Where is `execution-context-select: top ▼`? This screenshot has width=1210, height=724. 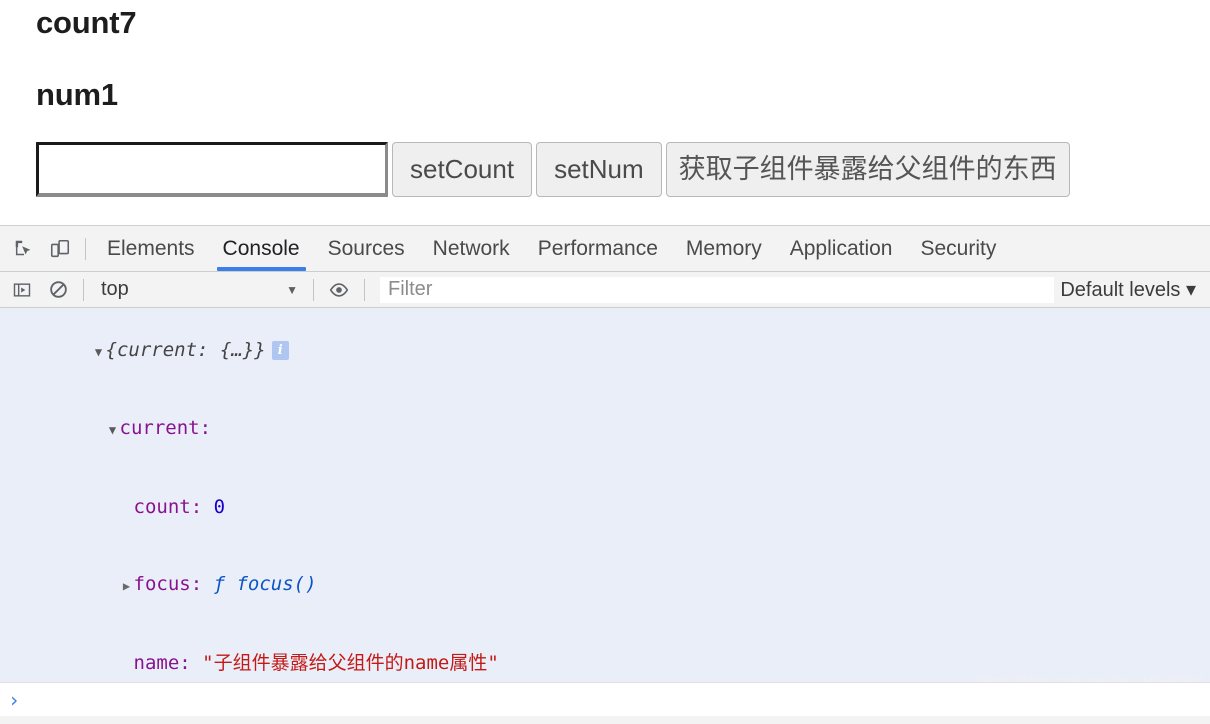 execution-context-select: top ▼ is located at coordinates (198, 290).